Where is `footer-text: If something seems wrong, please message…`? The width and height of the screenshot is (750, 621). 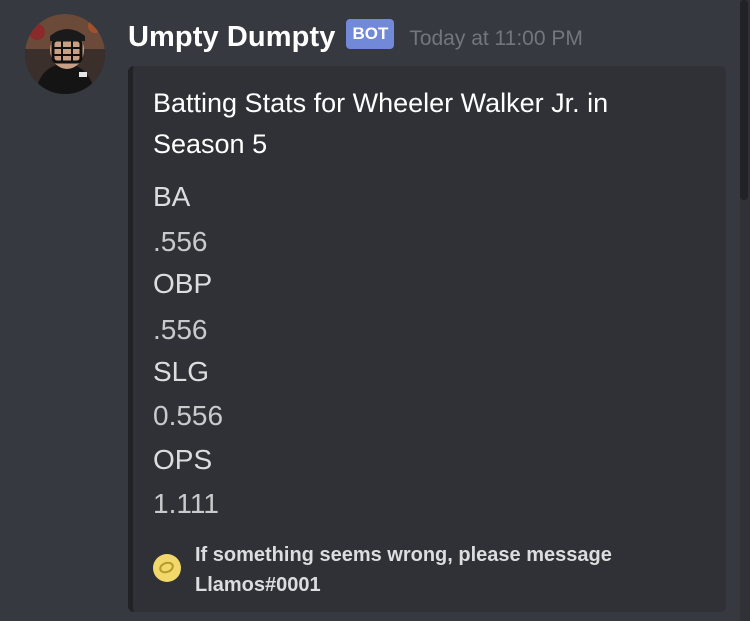 footer-text: If something seems wrong, please message… is located at coordinates (403, 570).